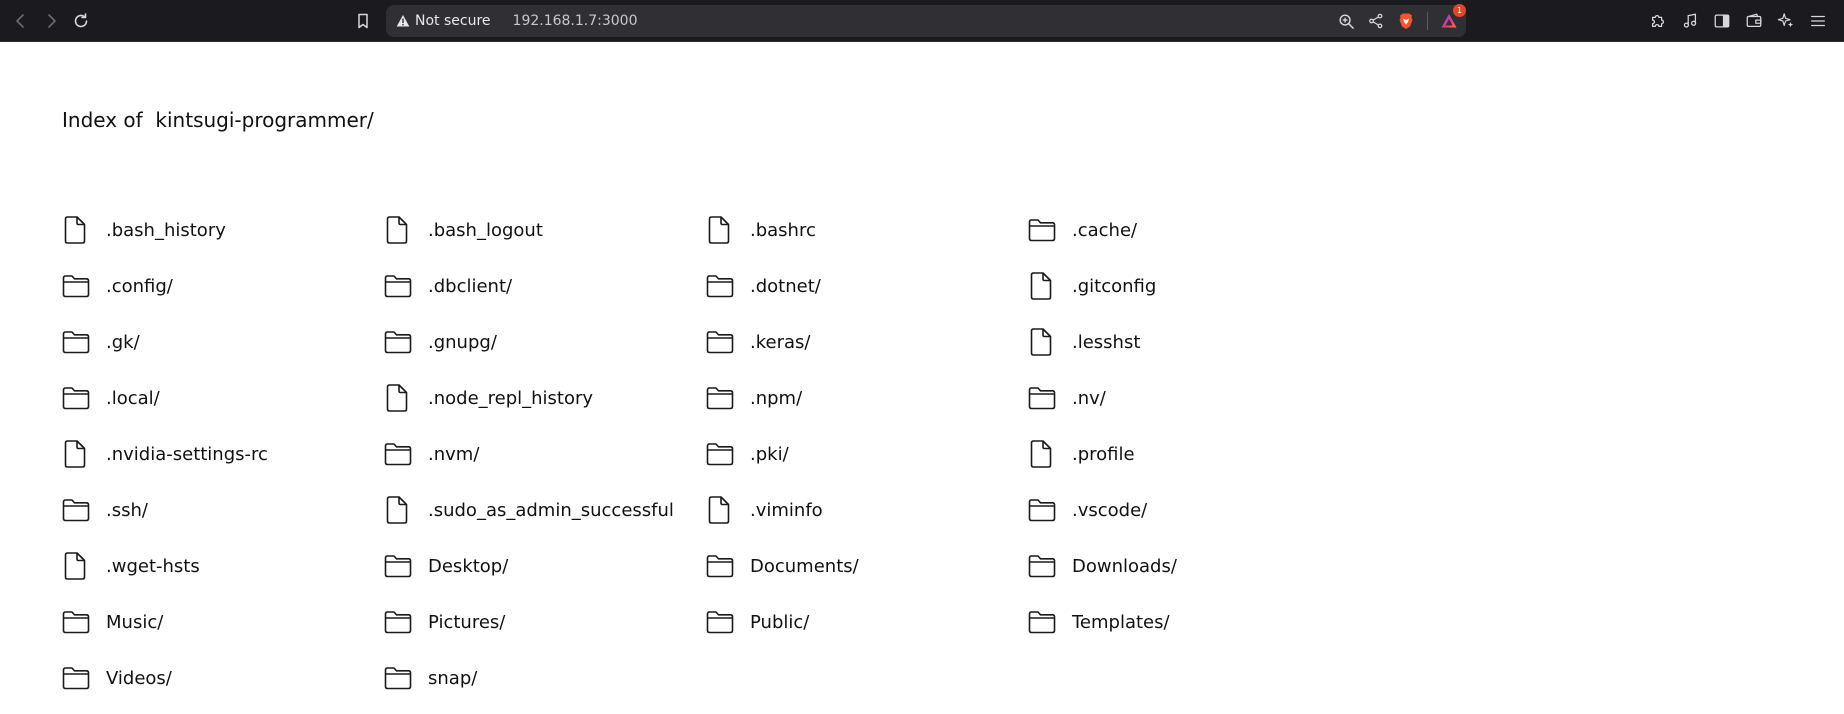 This screenshot has height=714, width=1844. I want to click on browser-toolbar: Not secure 192.168.1.7:3000 1, so click(922, 21).